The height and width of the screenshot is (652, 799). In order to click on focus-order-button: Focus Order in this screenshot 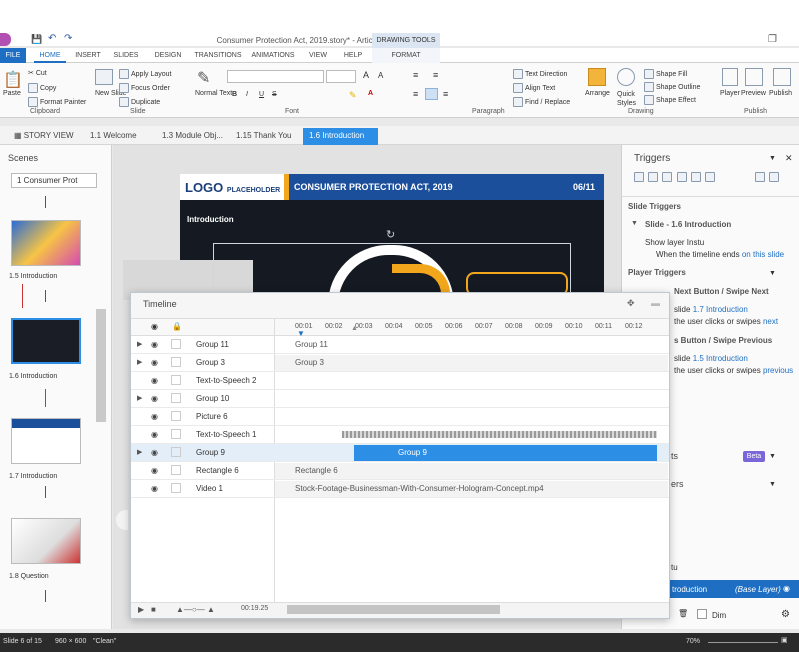, I will do `click(144, 88)`.